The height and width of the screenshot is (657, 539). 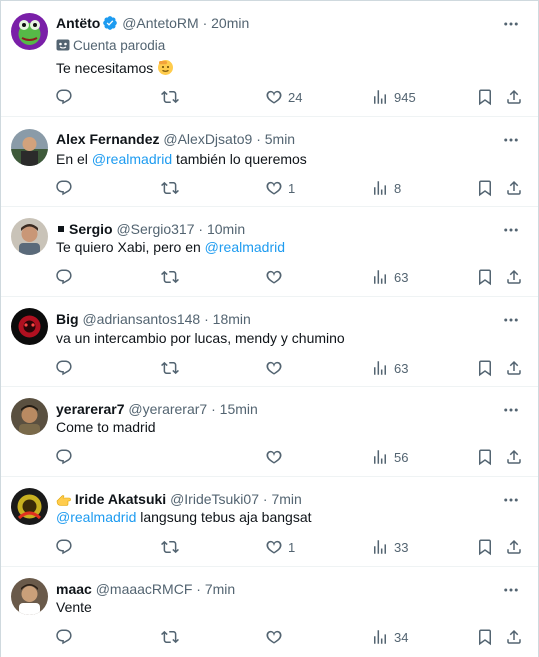 I want to click on handle: @Sergio317, so click(x=155, y=229).